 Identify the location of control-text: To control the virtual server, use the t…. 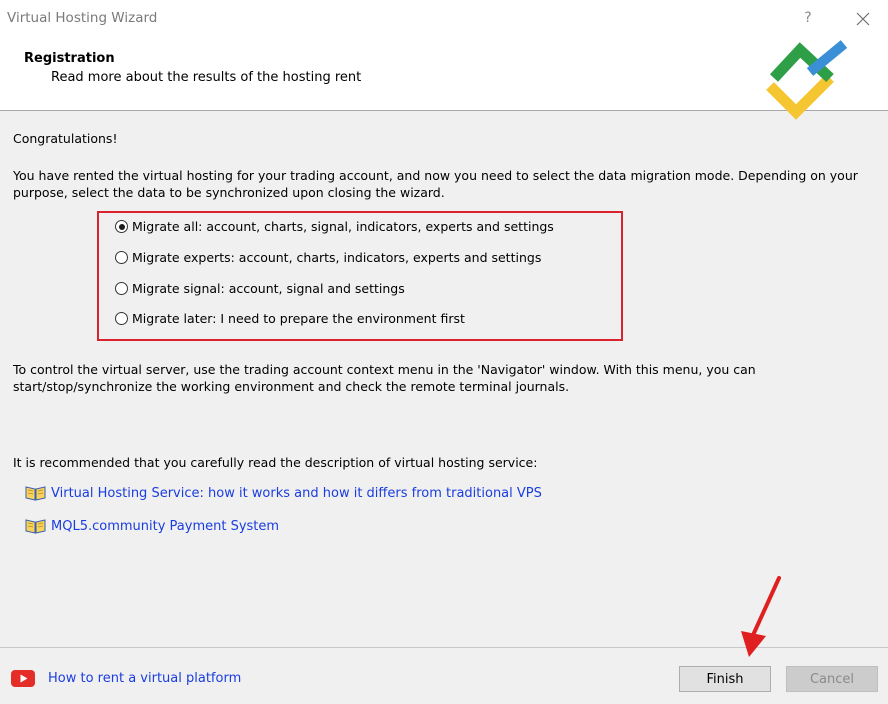
(384, 378).